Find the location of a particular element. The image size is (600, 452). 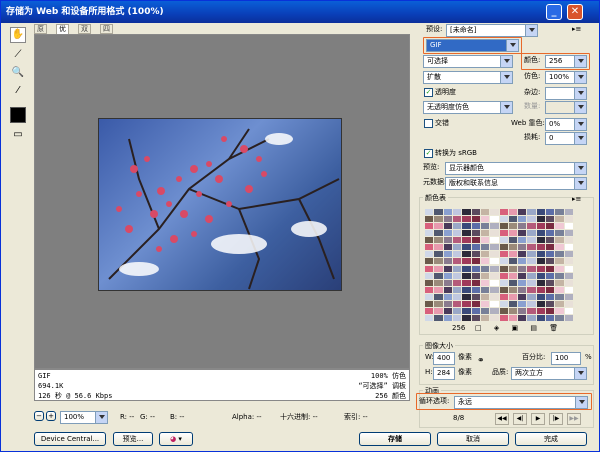

width-input: 400 is located at coordinates (444, 358).